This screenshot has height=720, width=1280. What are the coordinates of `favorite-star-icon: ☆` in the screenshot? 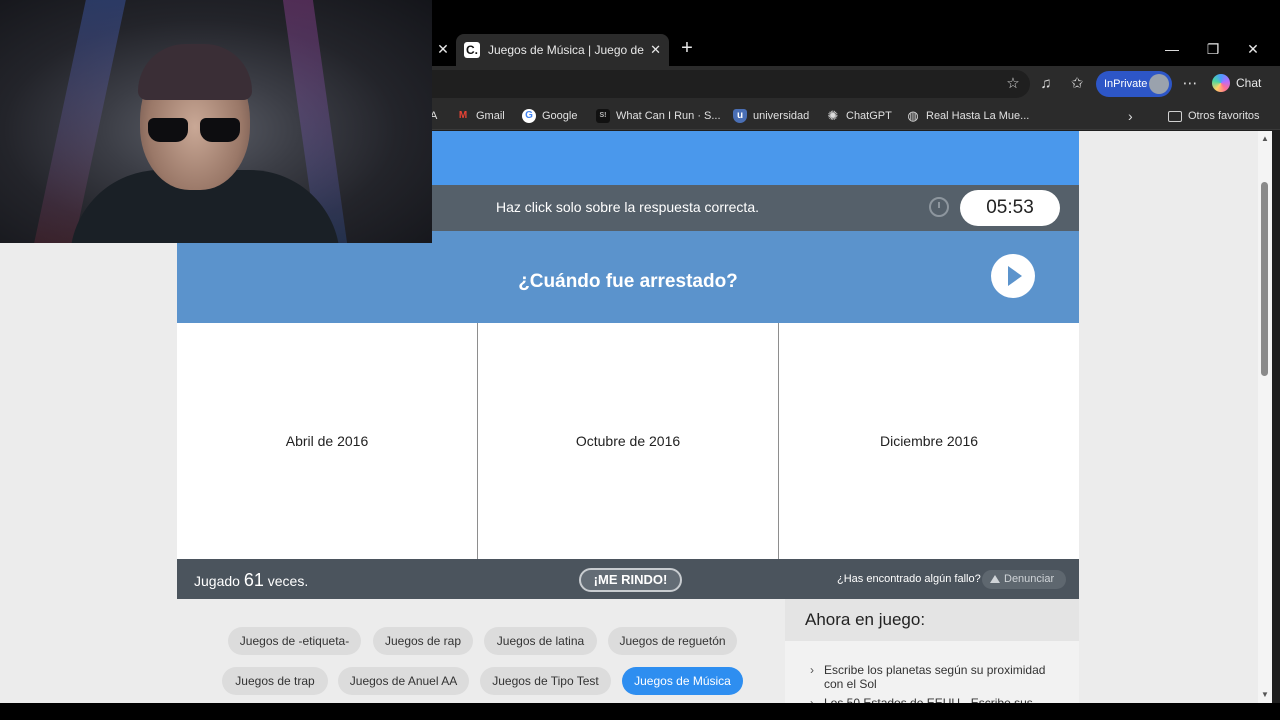 It's located at (1013, 84).